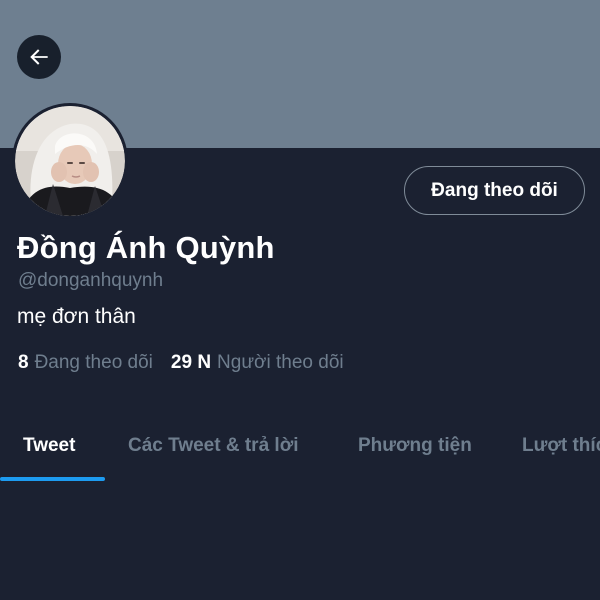  I want to click on following-stat: 8 Đang theo dõi, so click(85, 363).